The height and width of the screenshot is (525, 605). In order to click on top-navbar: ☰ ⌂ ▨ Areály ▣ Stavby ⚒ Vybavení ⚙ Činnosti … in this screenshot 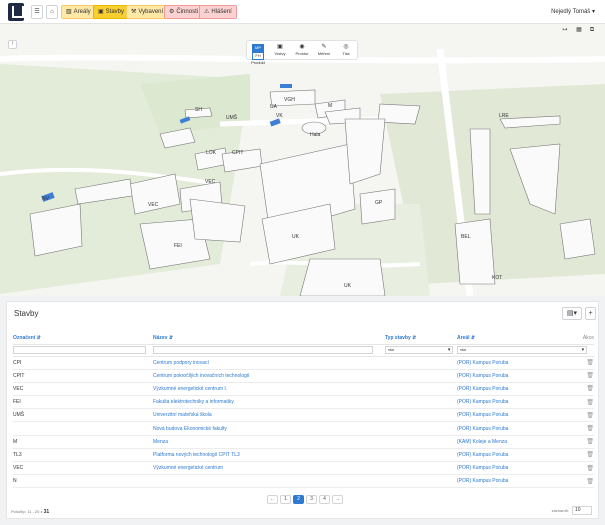, I will do `click(302, 12)`.